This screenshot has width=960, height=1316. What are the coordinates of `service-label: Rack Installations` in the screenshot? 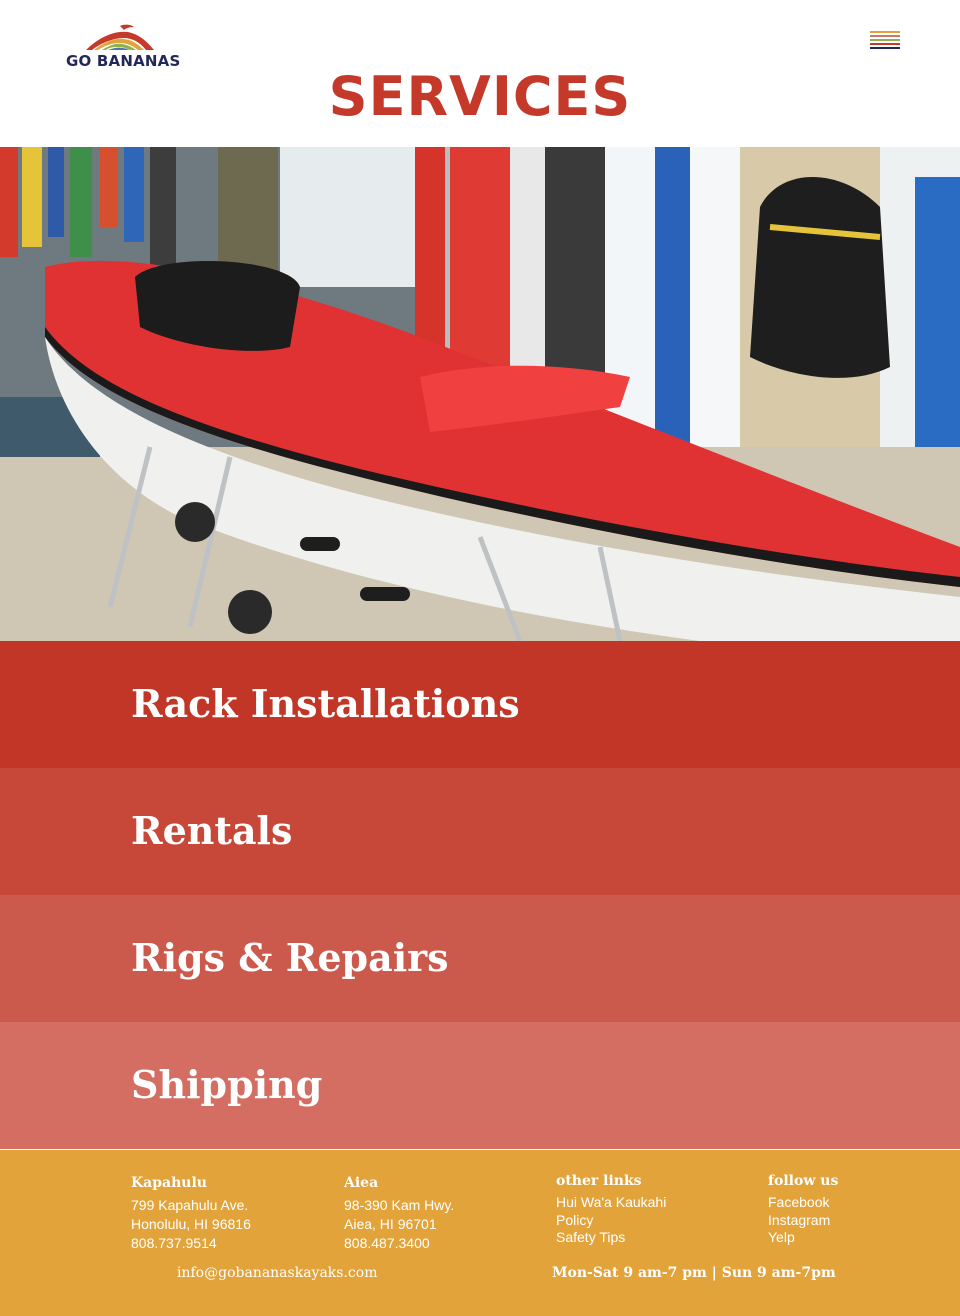 It's located at (325, 703).